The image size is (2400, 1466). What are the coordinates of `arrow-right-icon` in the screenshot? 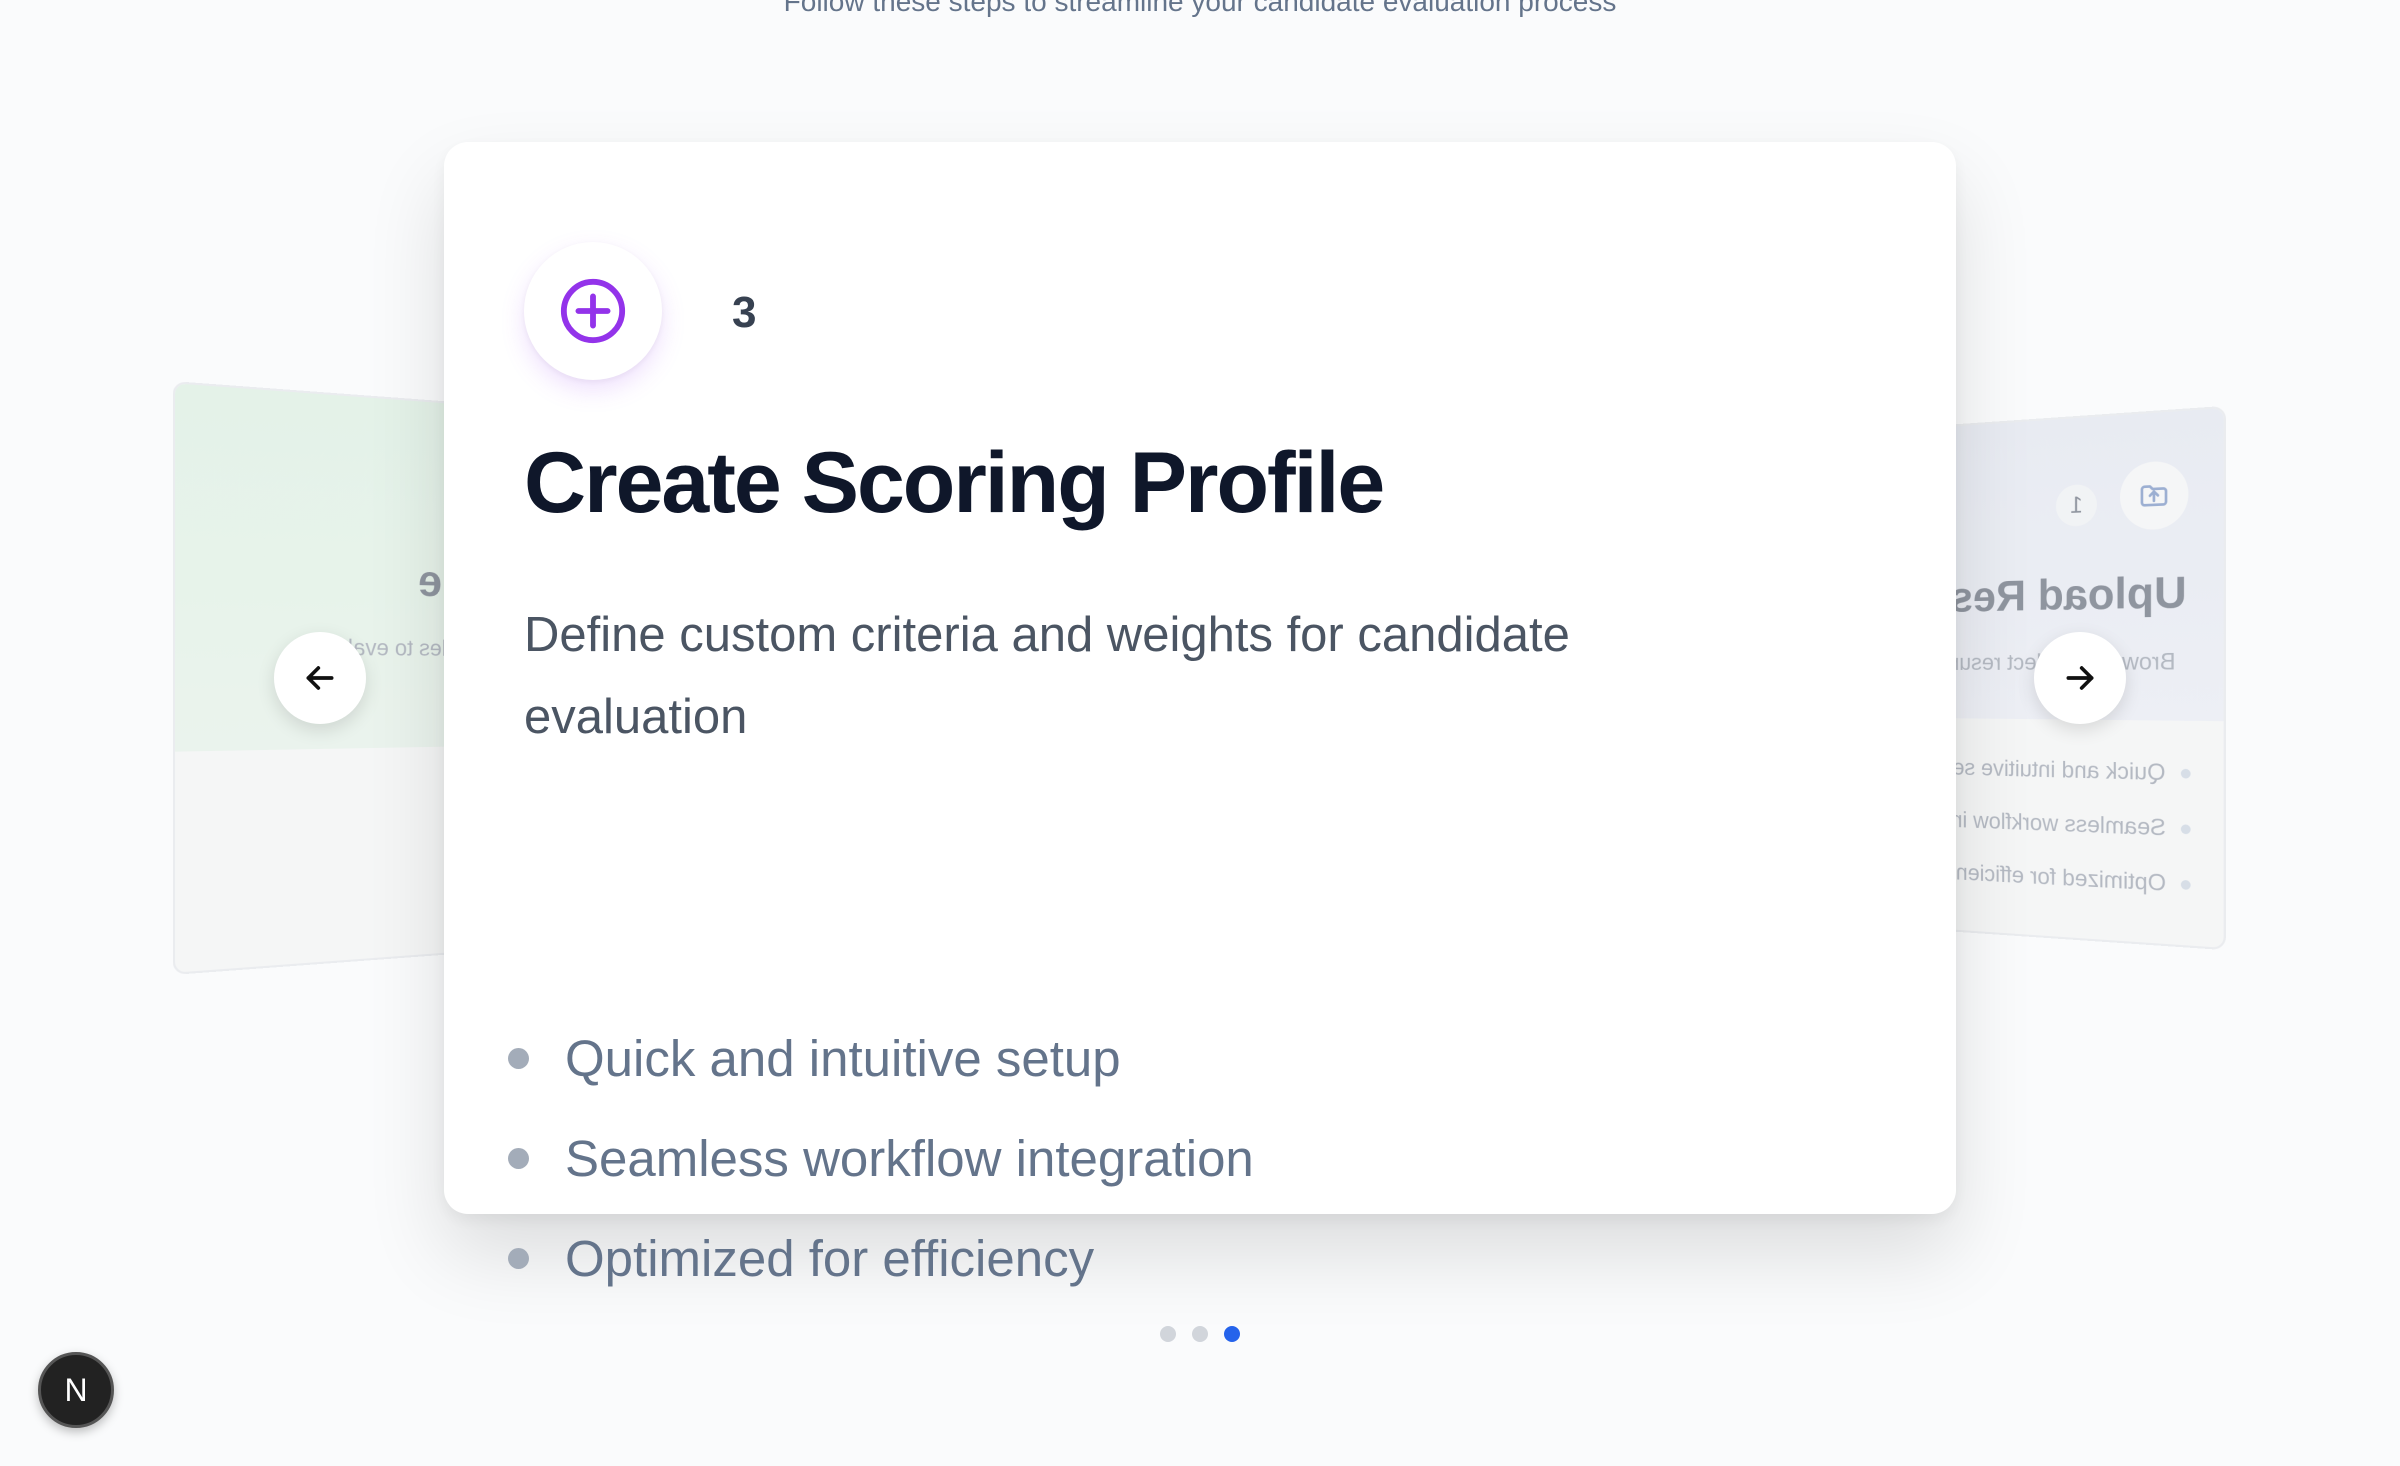 It's located at (2080, 678).